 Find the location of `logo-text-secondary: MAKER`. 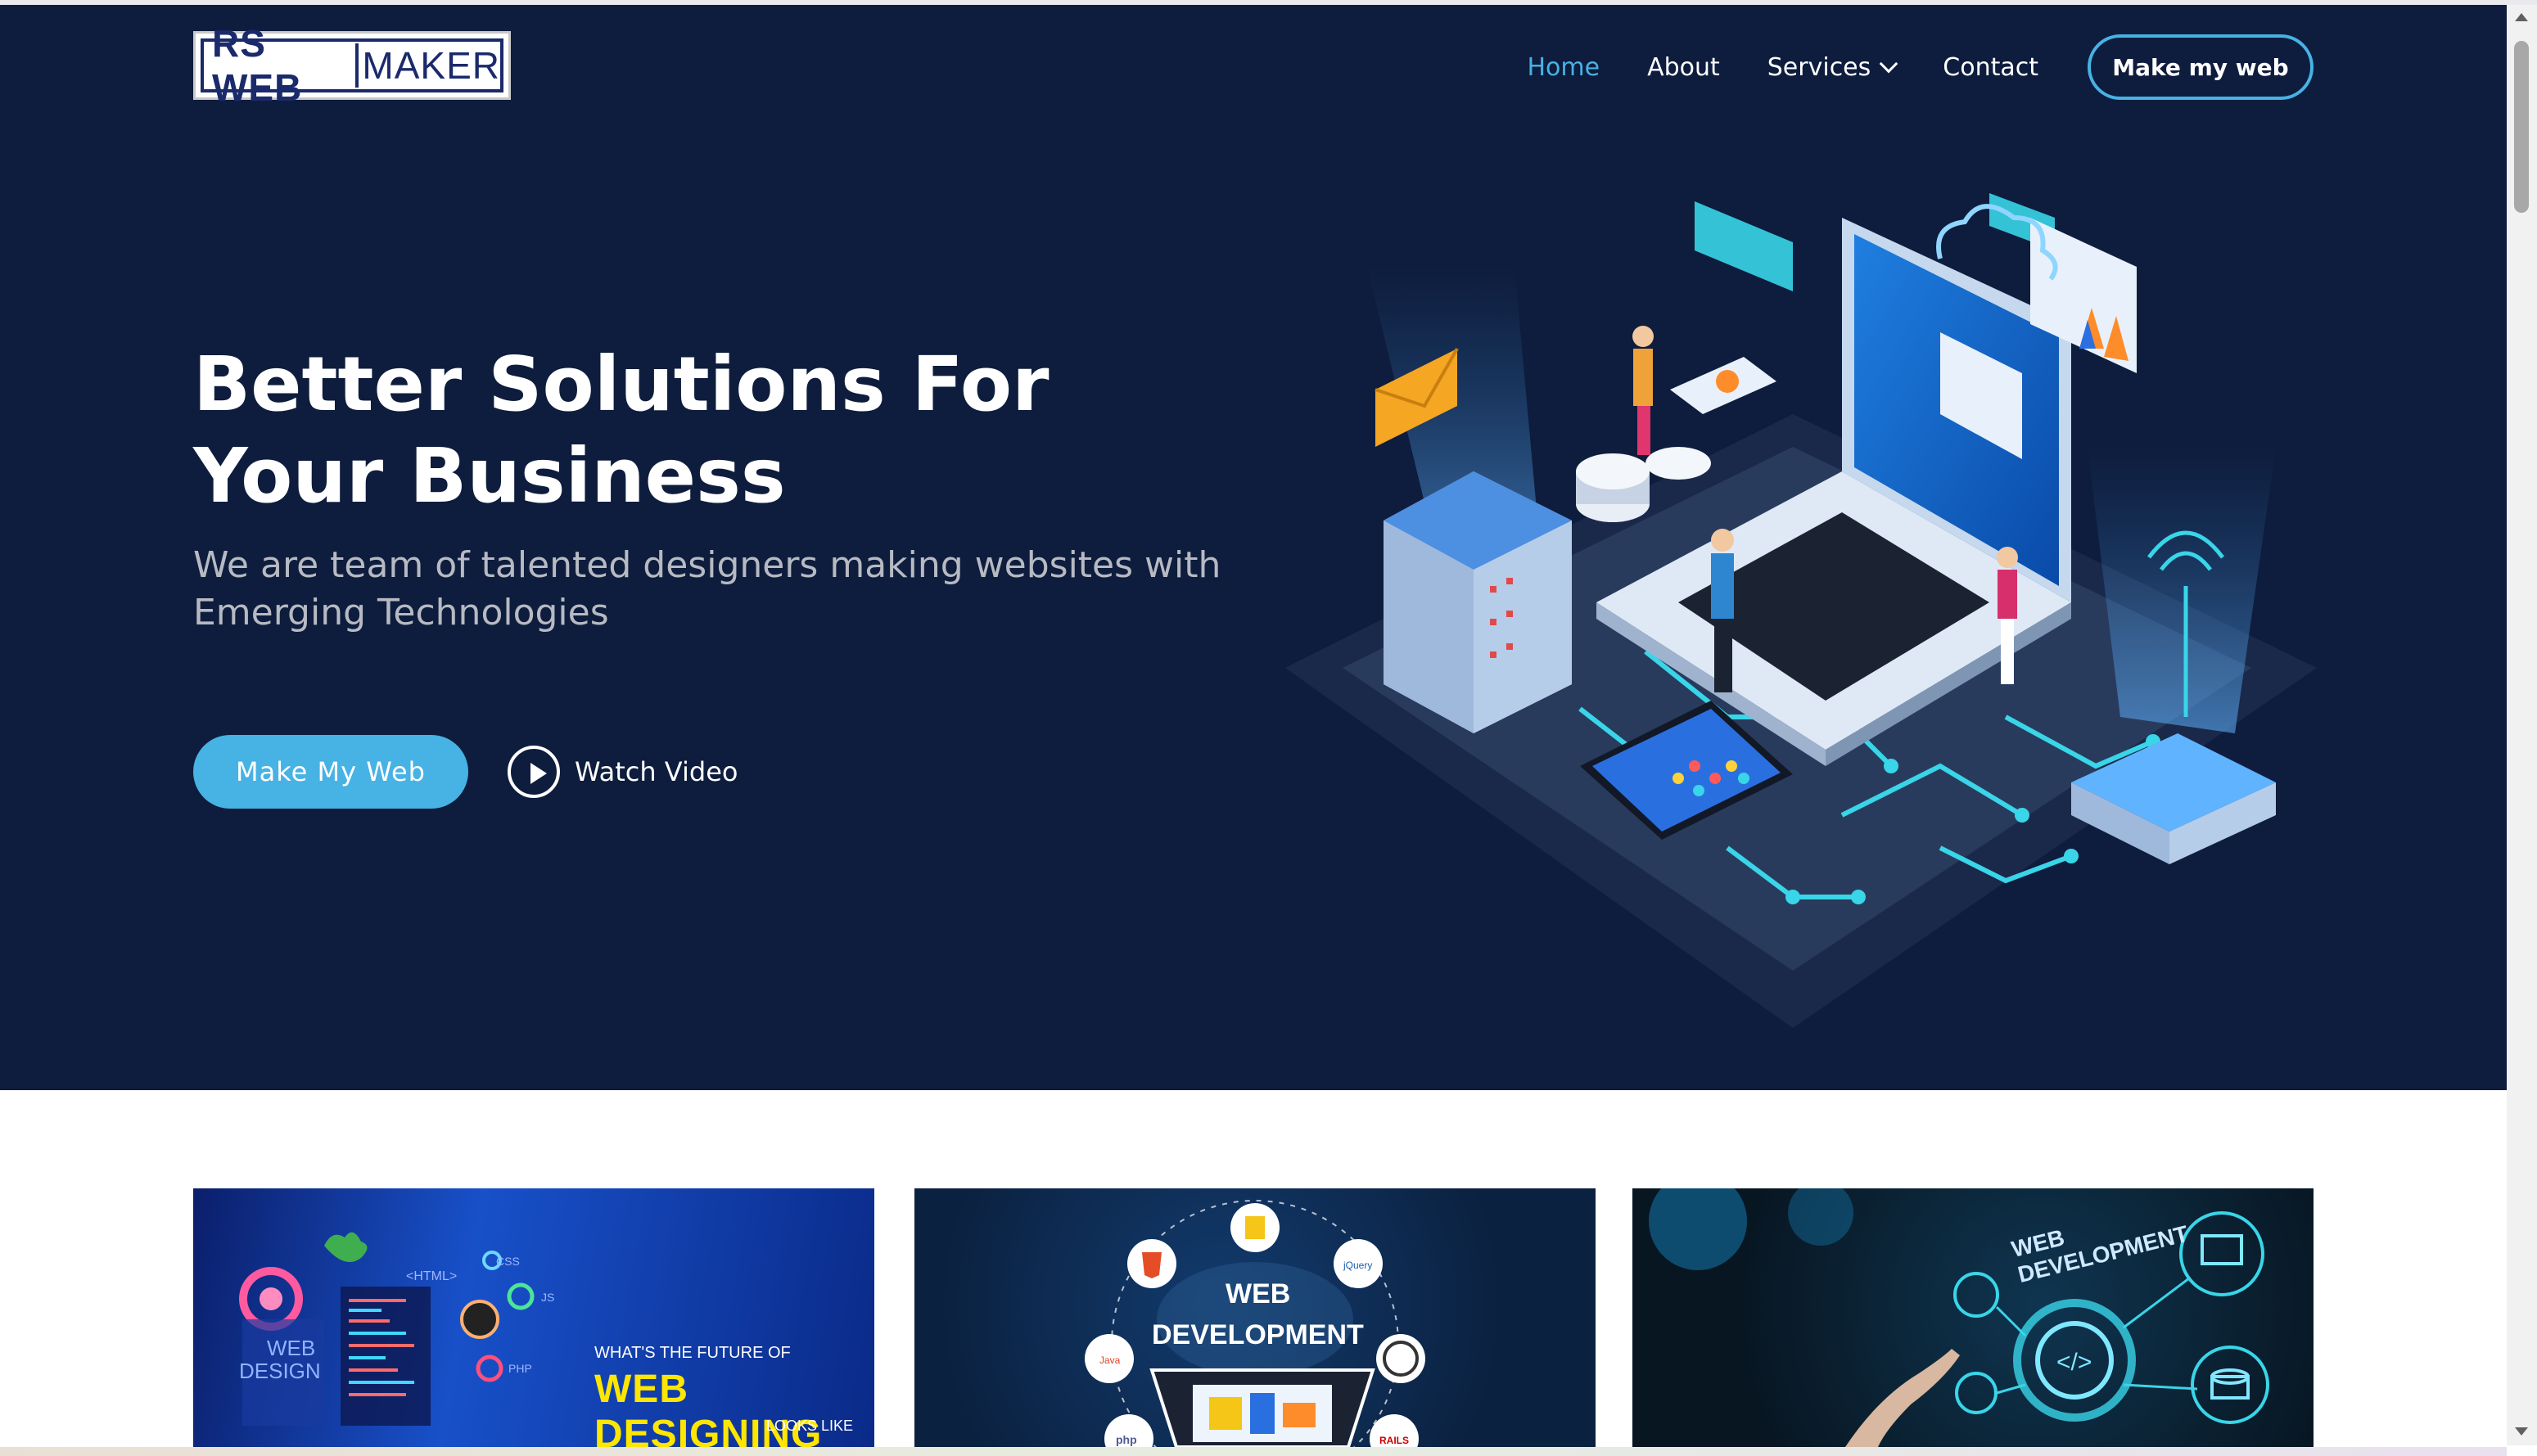

logo-text-secondary: MAKER is located at coordinates (427, 65).